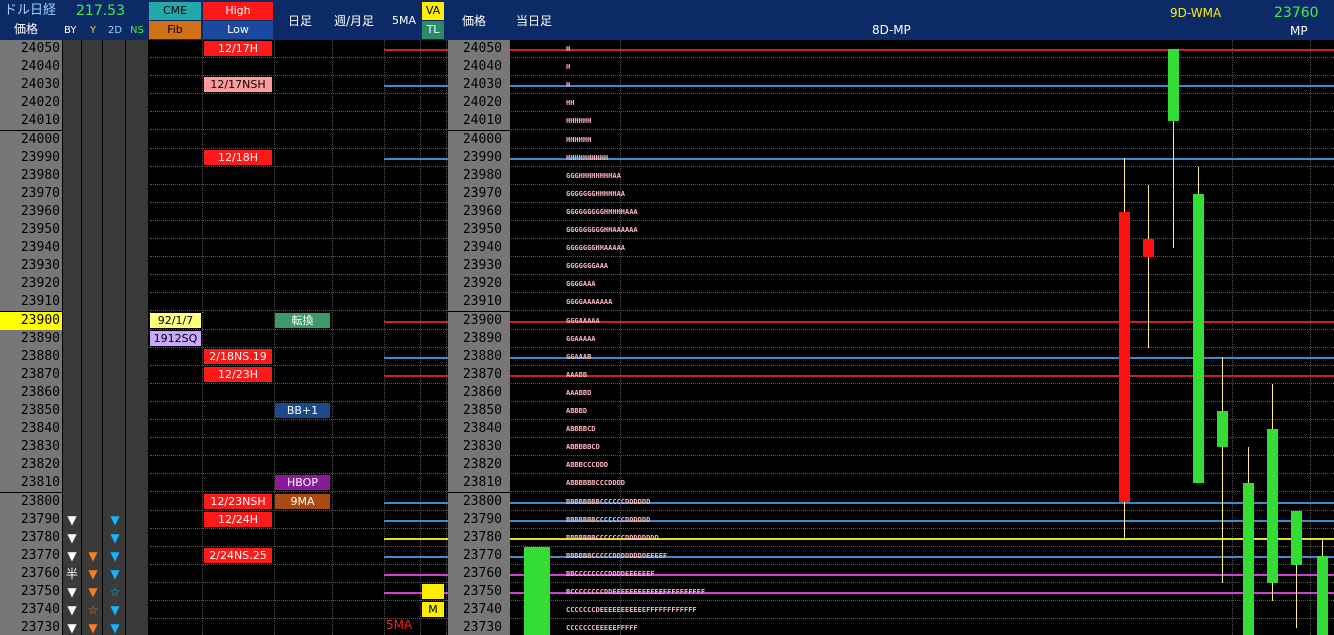 This screenshot has width=1334, height=635. I want to click on price-cell: 23770, so click(31, 556).